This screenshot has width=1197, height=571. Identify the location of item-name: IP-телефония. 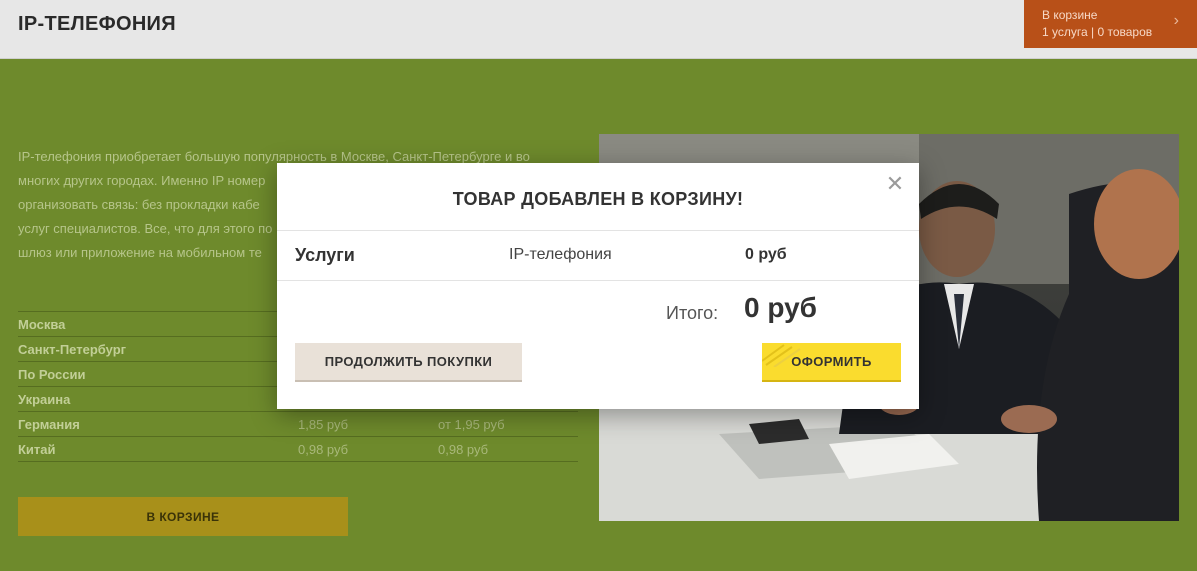
(560, 254).